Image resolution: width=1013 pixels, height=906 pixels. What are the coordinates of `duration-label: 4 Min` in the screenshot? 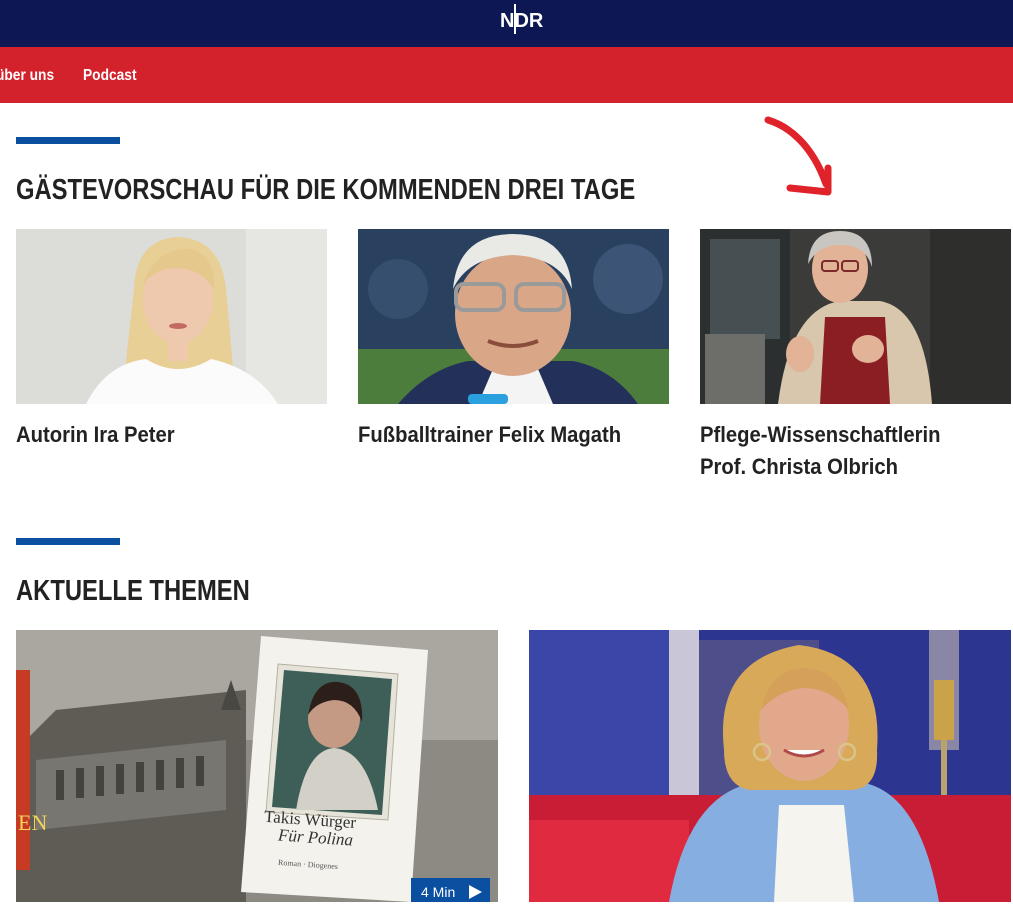 It's located at (438, 892).